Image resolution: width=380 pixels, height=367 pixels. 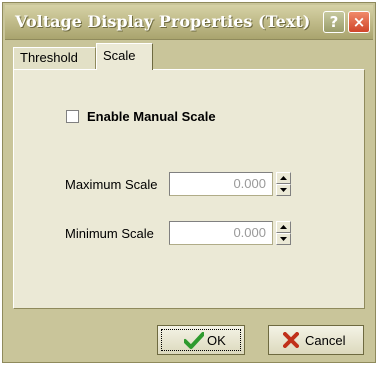 I want to click on tab-threshold: Threshold, so click(x=54, y=58).